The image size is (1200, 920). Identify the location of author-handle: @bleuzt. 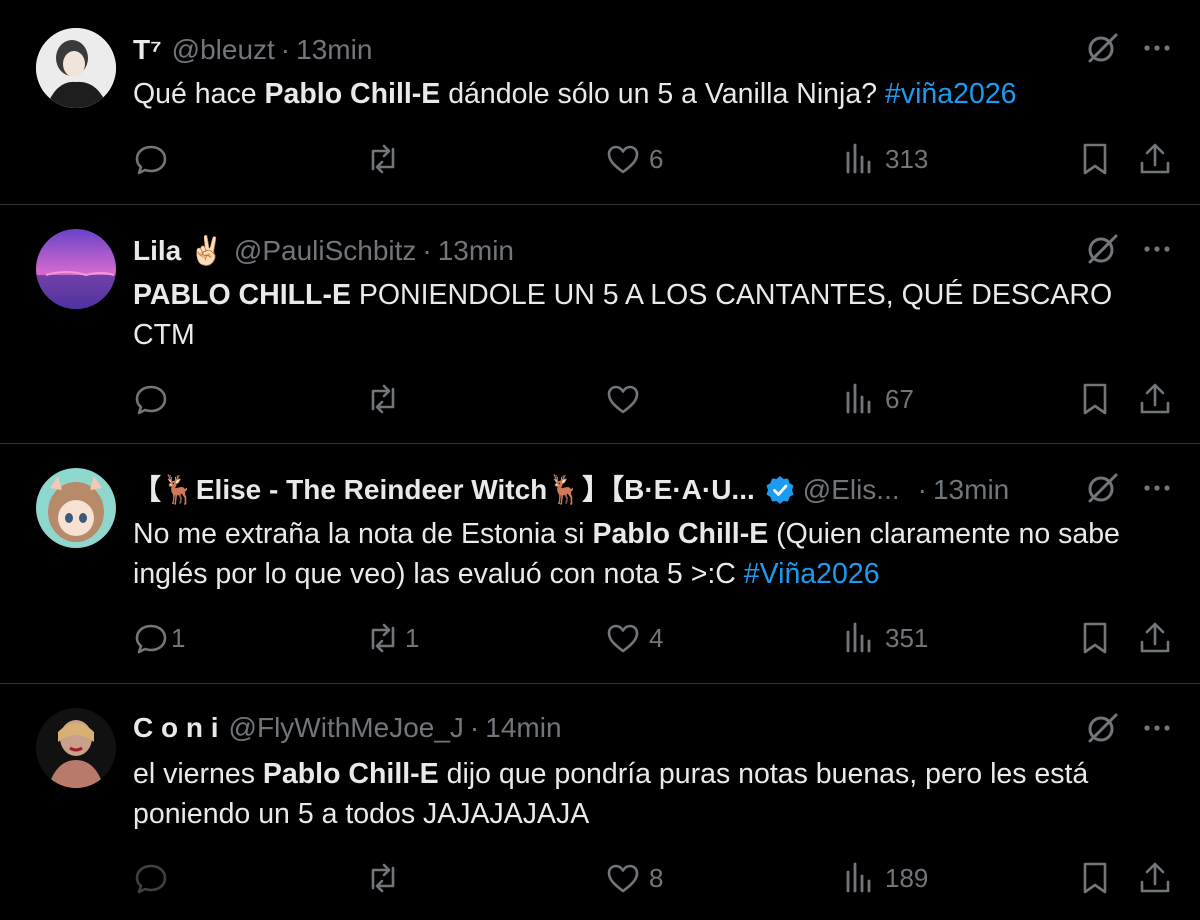
(223, 50).